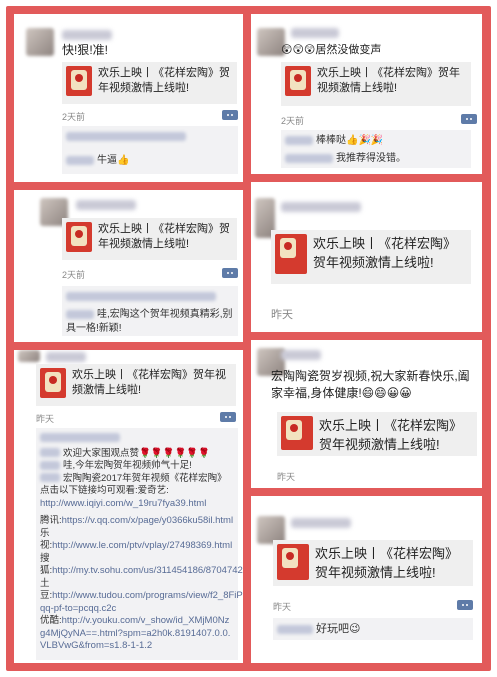 This screenshot has width=497, height=677. I want to click on moment-panel-4: 欢乐上映丨《花样宏陶》贺年视频激情上线啦! 昨天, so click(366, 257).